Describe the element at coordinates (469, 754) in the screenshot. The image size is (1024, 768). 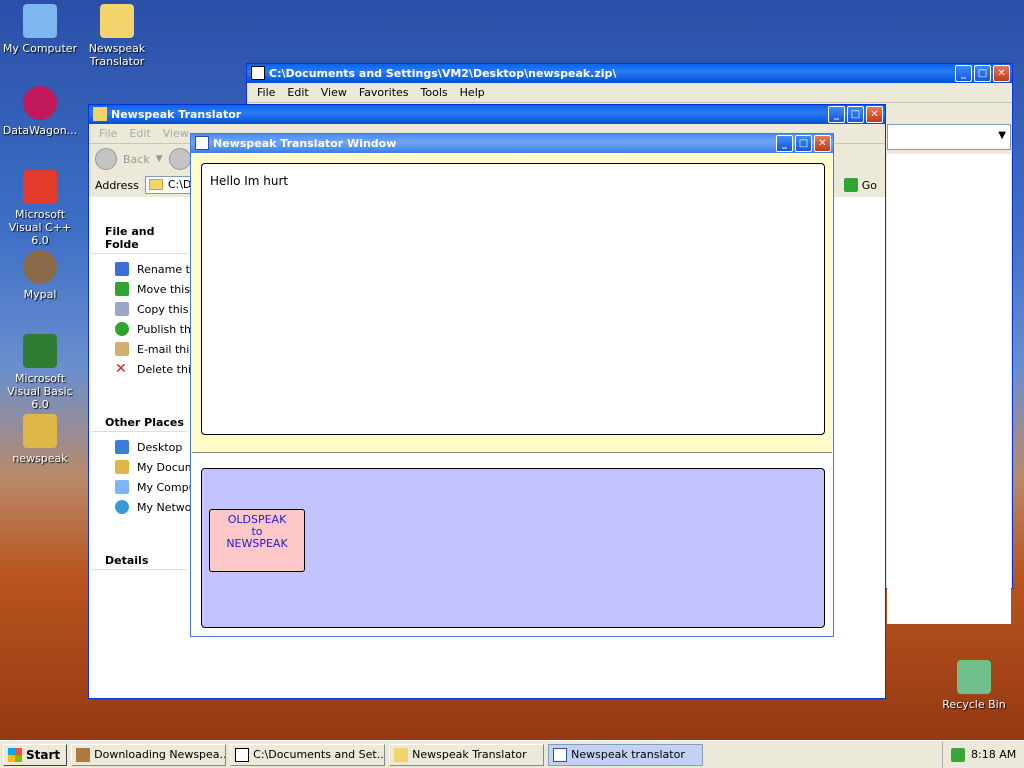
I see `taskbar-item-label: Newspeak Translator` at that location.